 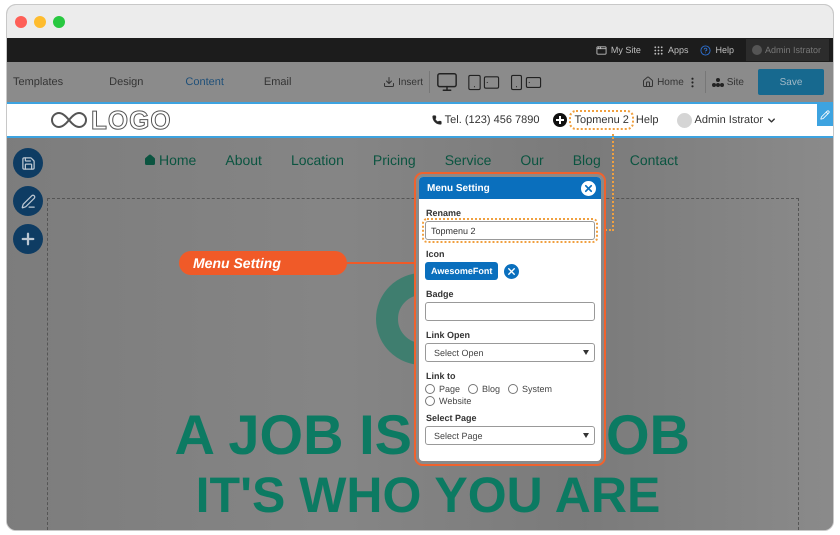 I want to click on icon-chip: AwesomeFont, so click(x=461, y=271).